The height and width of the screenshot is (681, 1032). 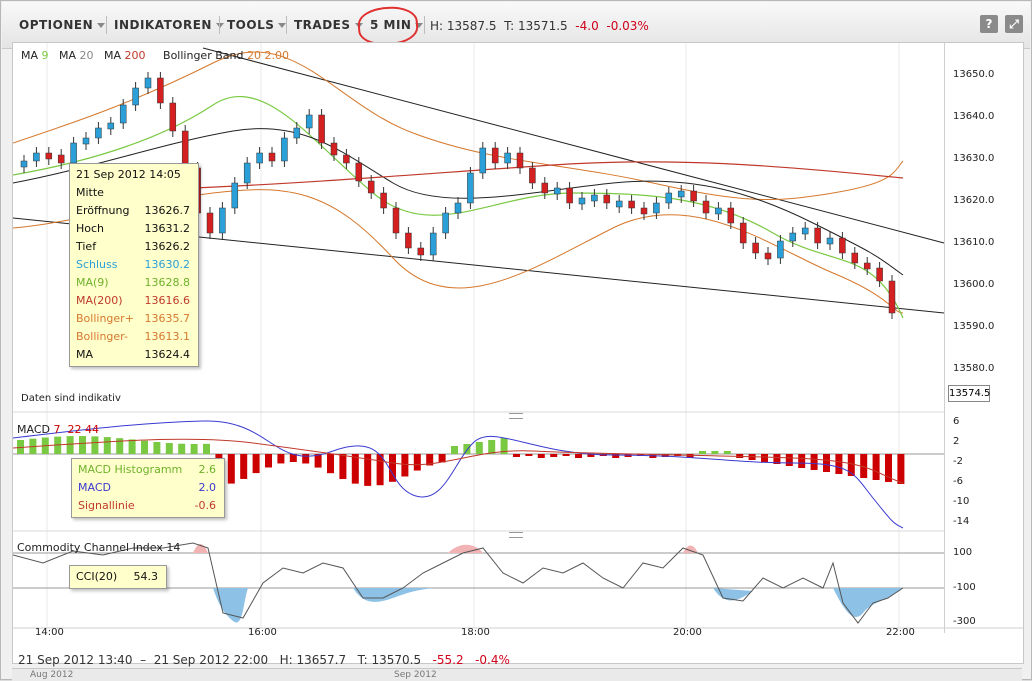 What do you see at coordinates (536, 26) in the screenshot?
I see `toolbar-low: T: 13571.5` at bounding box center [536, 26].